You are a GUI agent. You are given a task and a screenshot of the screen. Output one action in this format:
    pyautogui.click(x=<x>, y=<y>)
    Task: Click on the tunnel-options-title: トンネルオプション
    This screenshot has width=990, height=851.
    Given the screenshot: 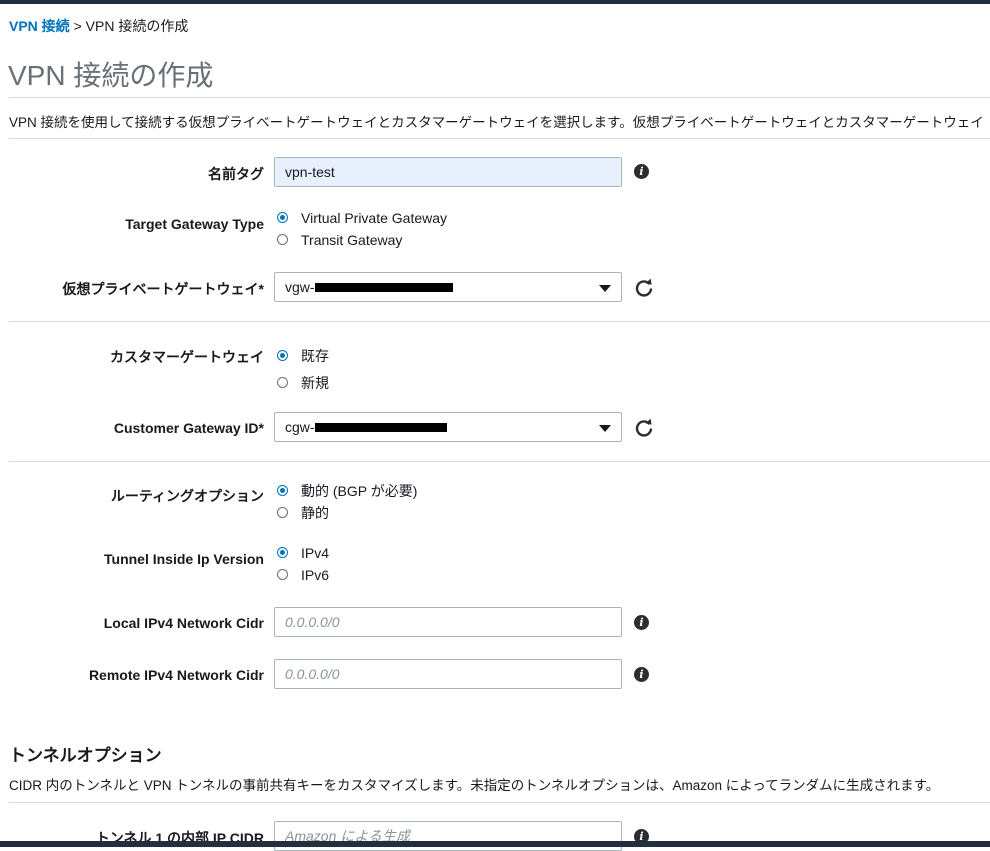 What is the action you would take?
    pyautogui.click(x=85, y=755)
    